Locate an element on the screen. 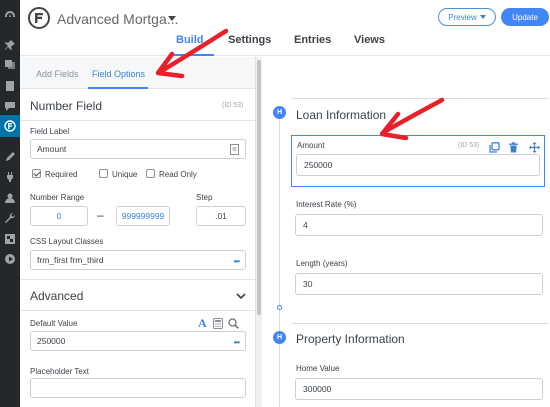 The image size is (550, 407). annotation-arrows is located at coordinates (300, 84).